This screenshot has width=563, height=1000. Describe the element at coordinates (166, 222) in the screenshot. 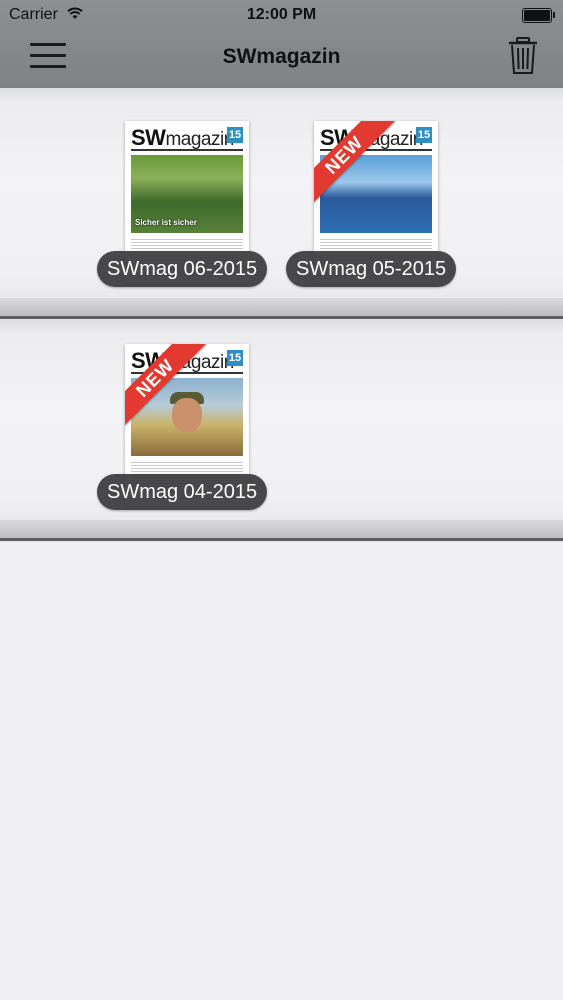

I see `cover-headline: Sicher ist sicher` at that location.